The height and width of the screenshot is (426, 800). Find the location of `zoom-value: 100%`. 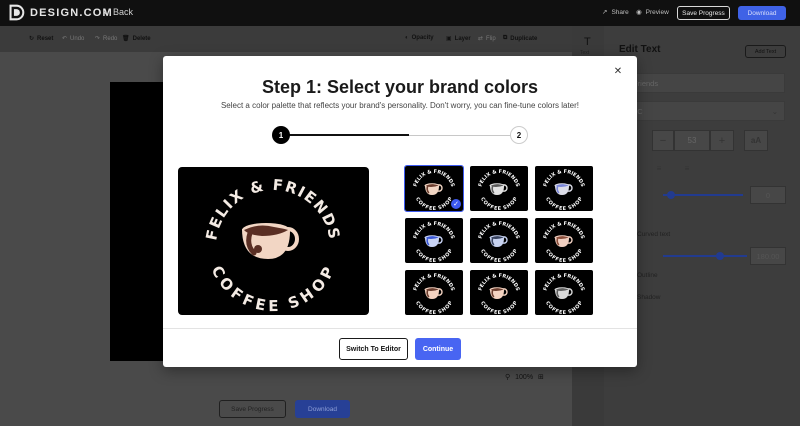

zoom-value: 100% is located at coordinates (524, 377).